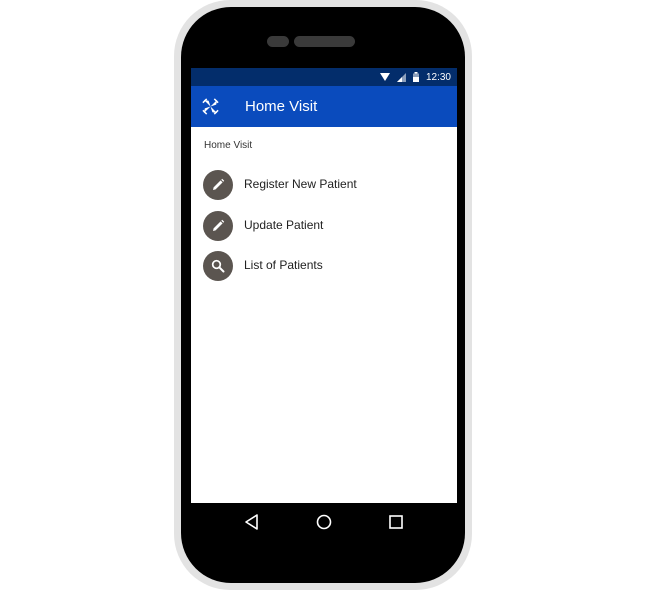 The width and height of the screenshot is (648, 590). Describe the element at coordinates (324, 41) in the screenshot. I see `earpiece-speaker` at that location.